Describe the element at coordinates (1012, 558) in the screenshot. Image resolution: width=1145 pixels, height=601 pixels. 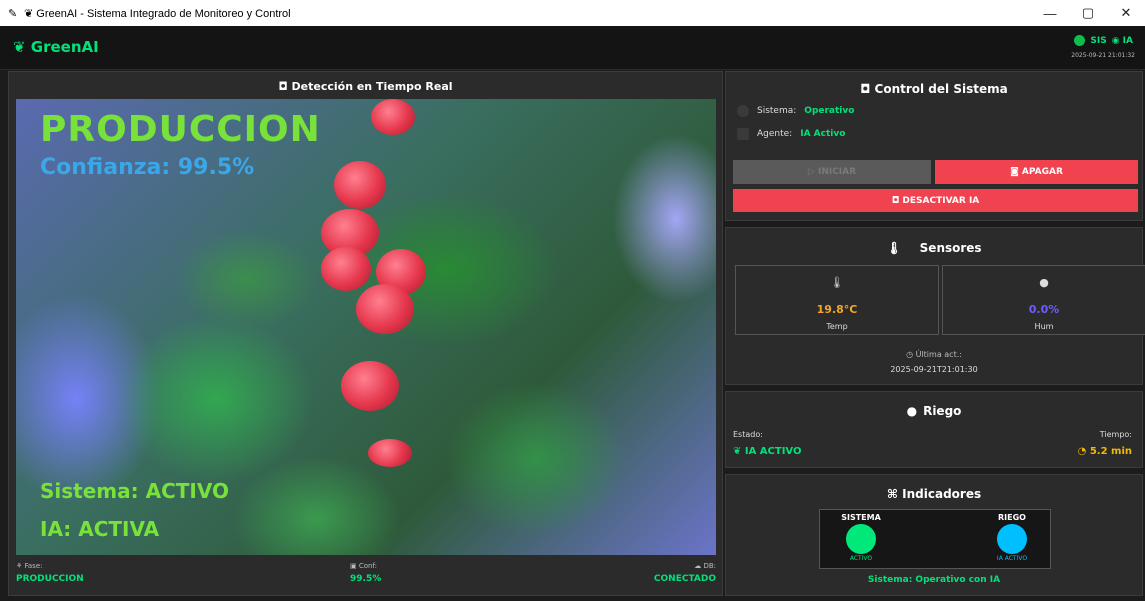
I see `irrigation-indicator-state: IA ACTIVO` at that location.